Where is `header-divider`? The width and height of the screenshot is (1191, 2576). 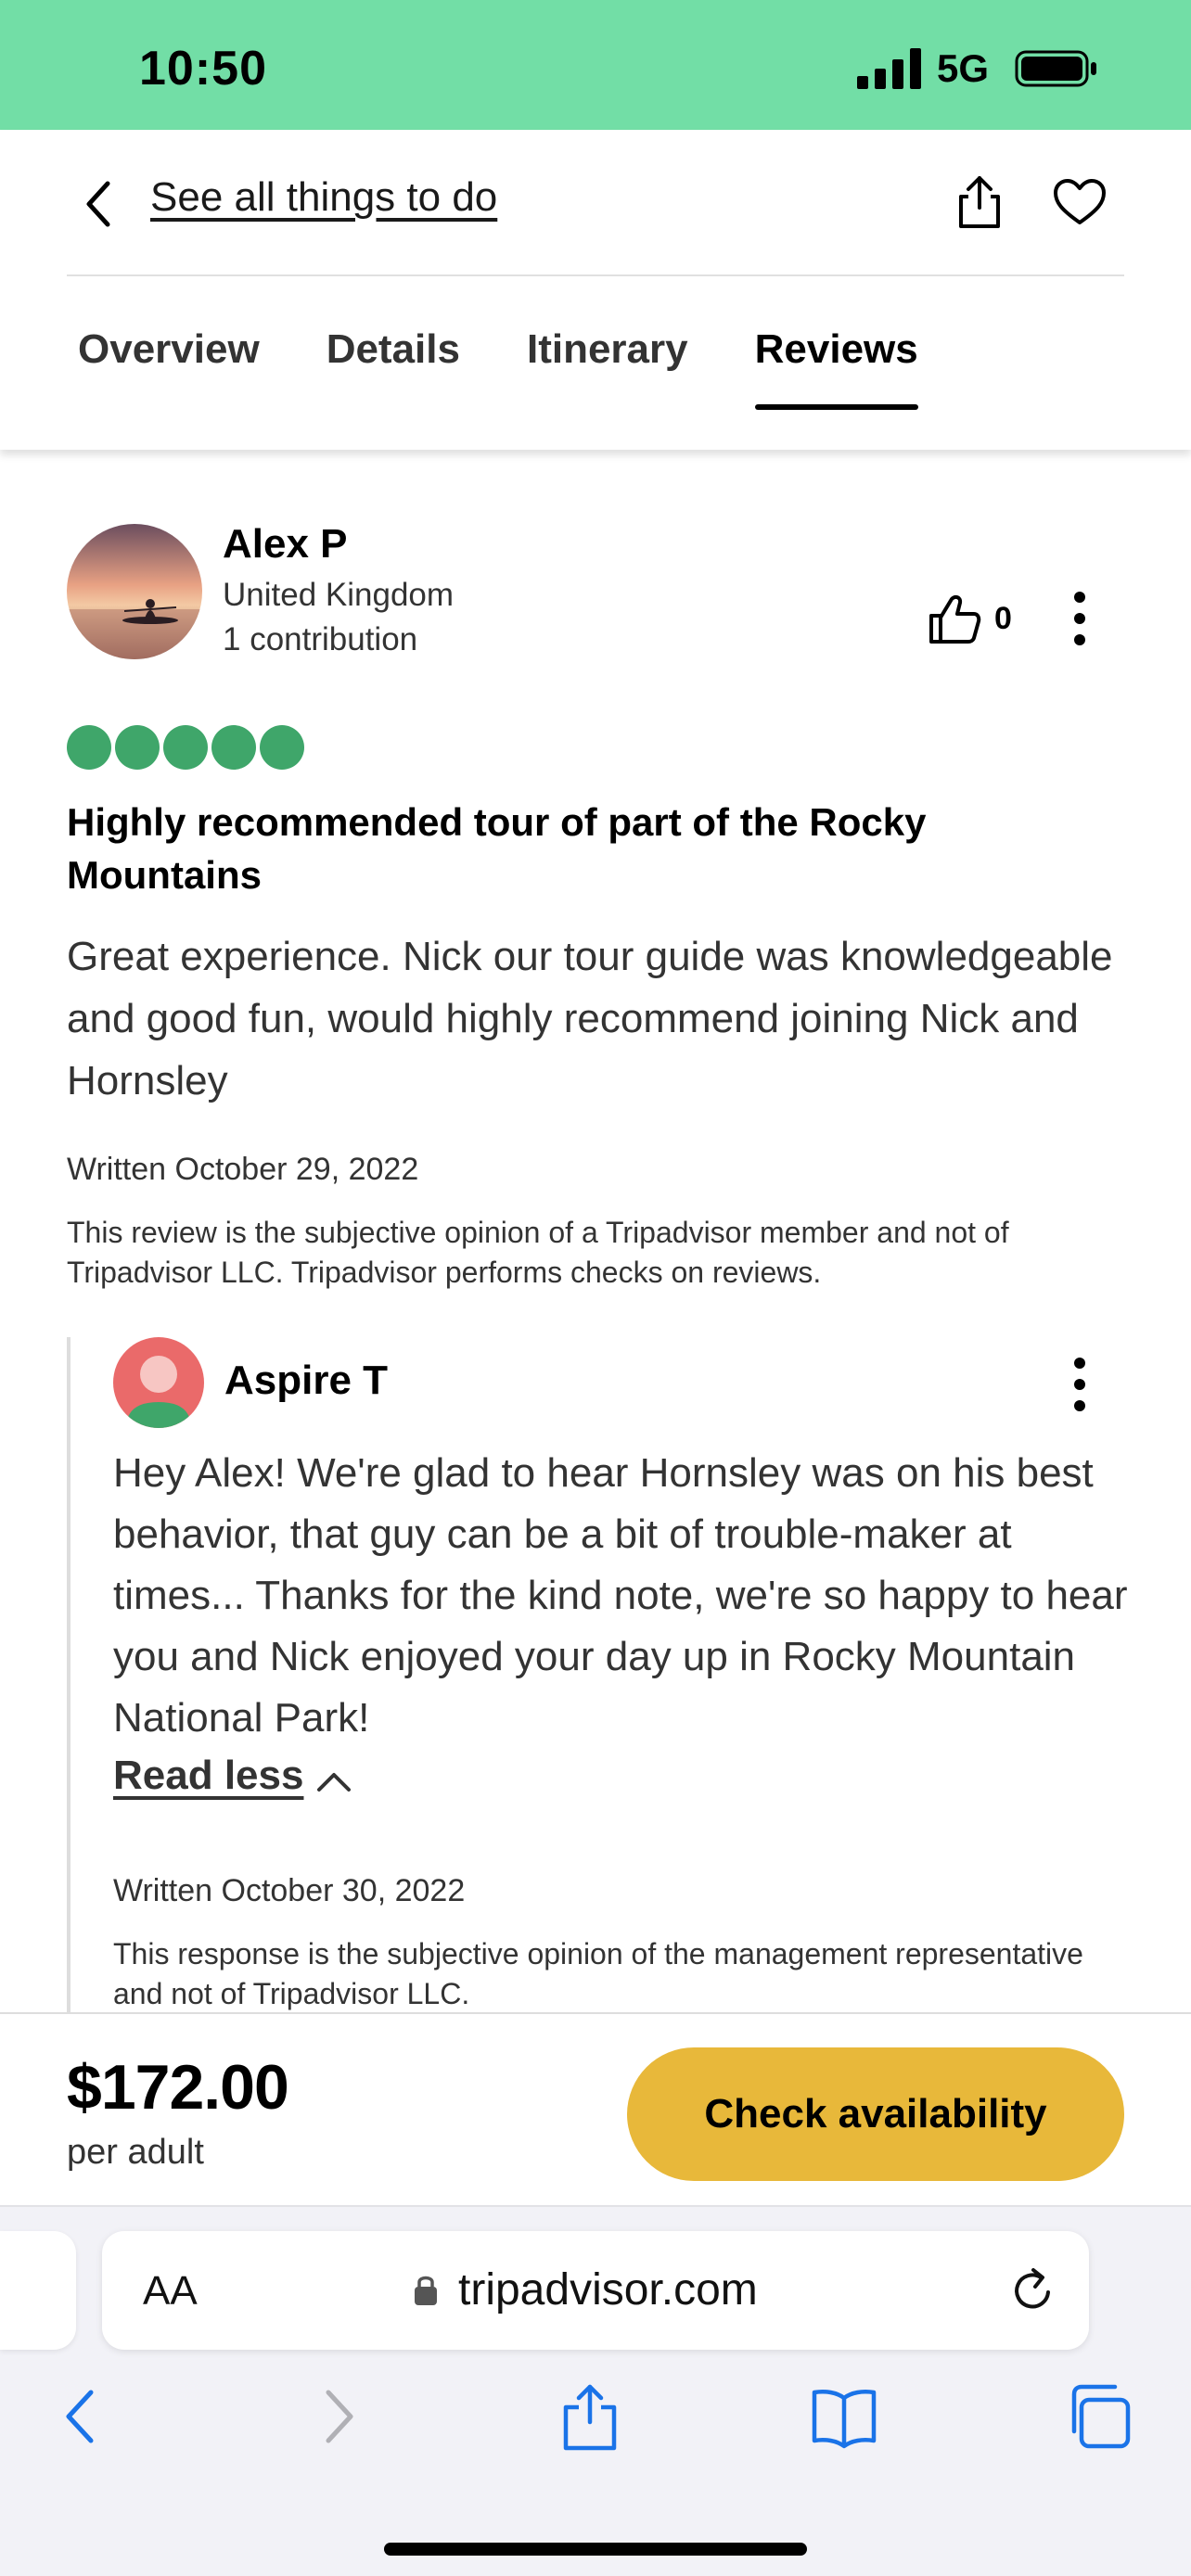 header-divider is located at coordinates (595, 275).